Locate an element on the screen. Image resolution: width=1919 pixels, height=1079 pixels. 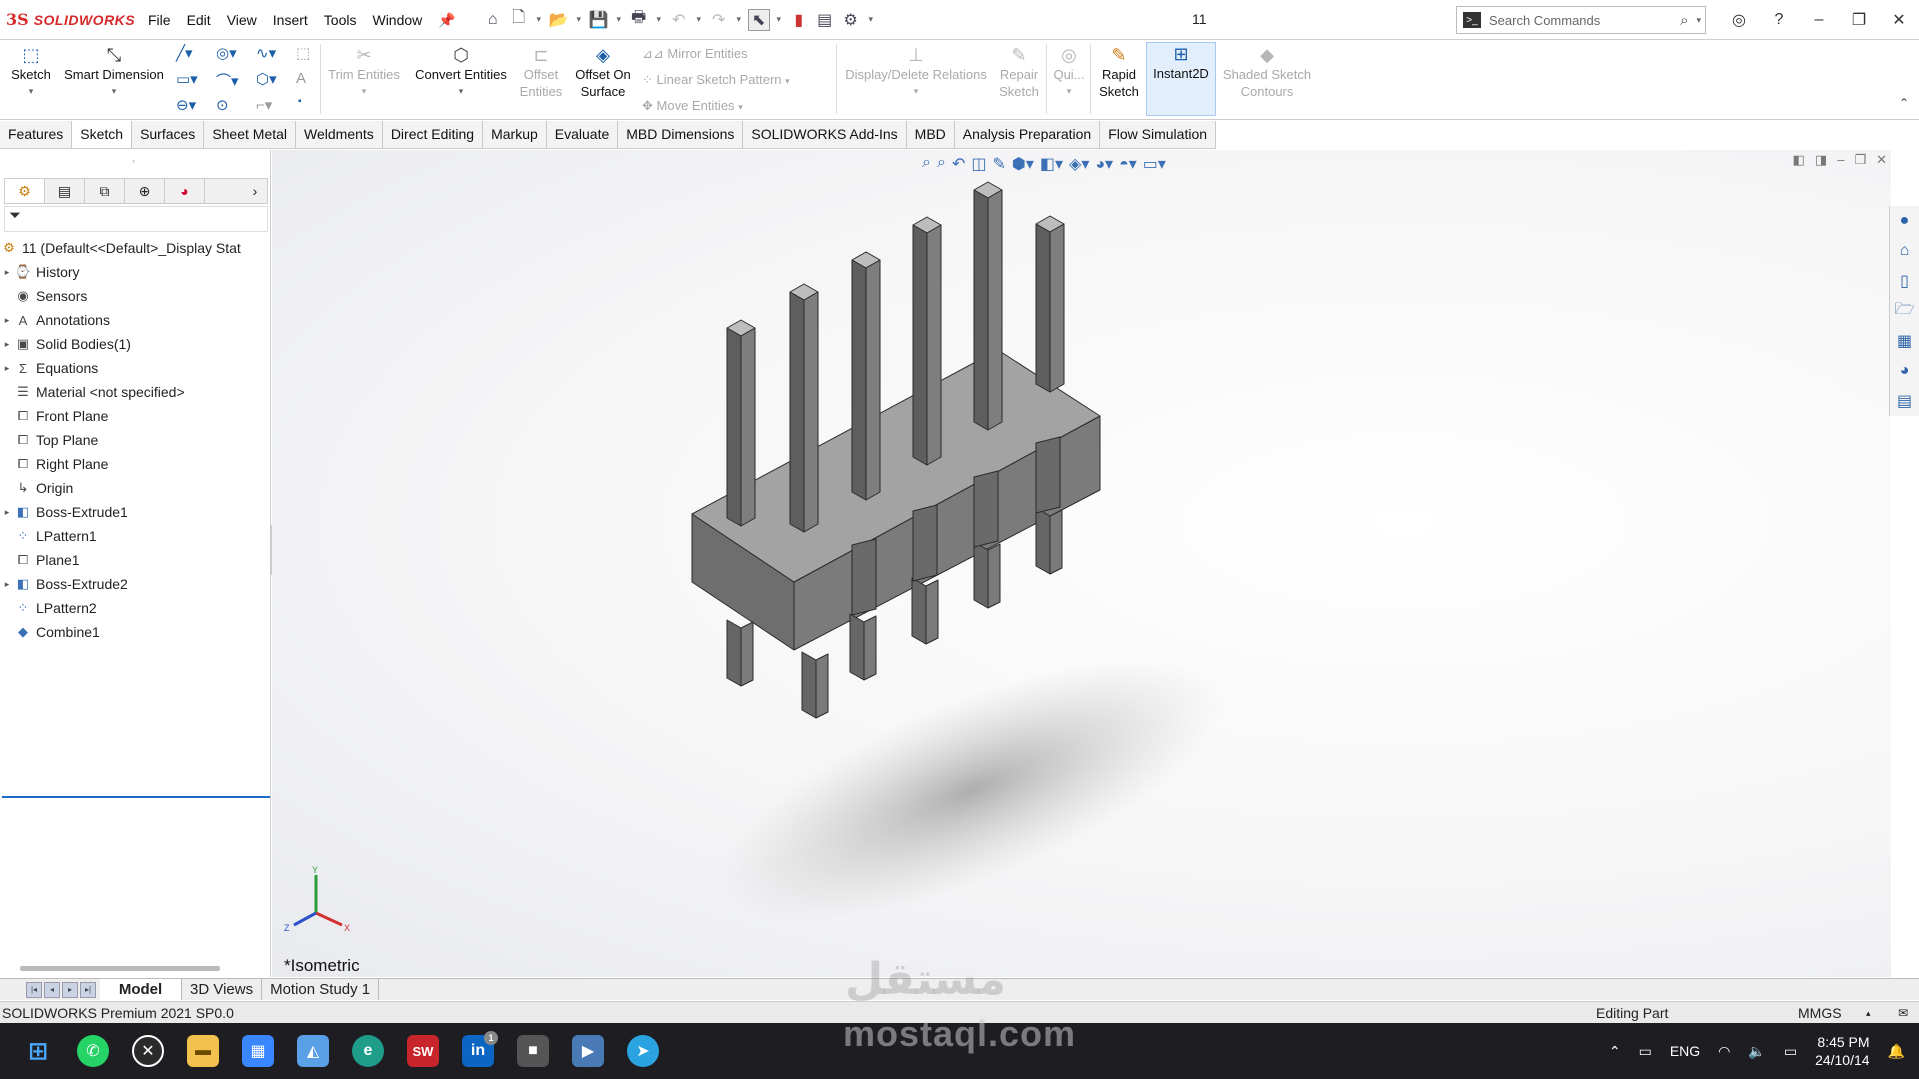
tree-item-boss-extrude2: ▸ ◧ Boss-Extrude2 is located at coordinates (135, 584).